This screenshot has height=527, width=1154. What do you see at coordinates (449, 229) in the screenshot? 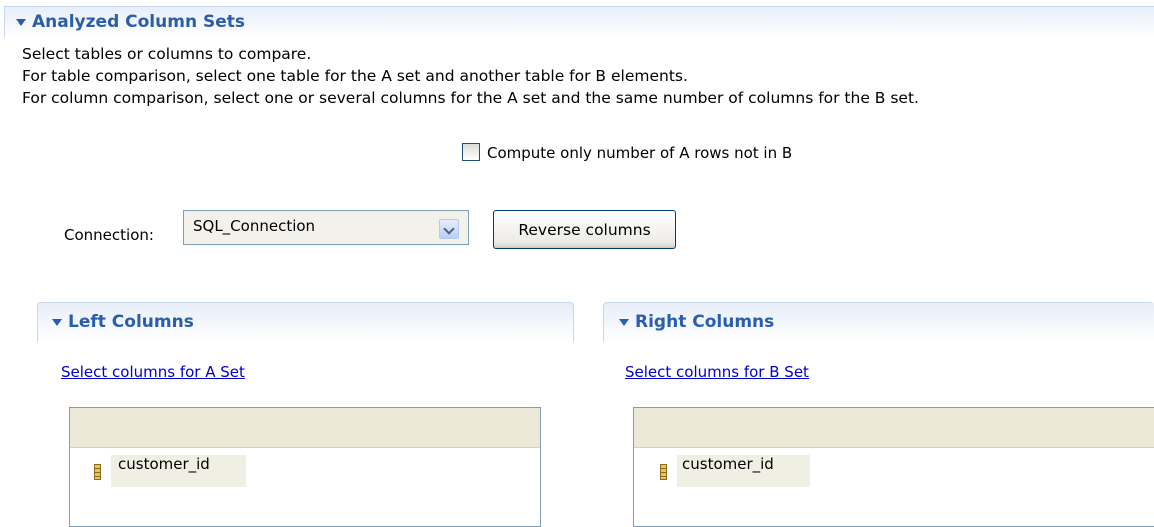
I see `chevron-down-icon` at bounding box center [449, 229].